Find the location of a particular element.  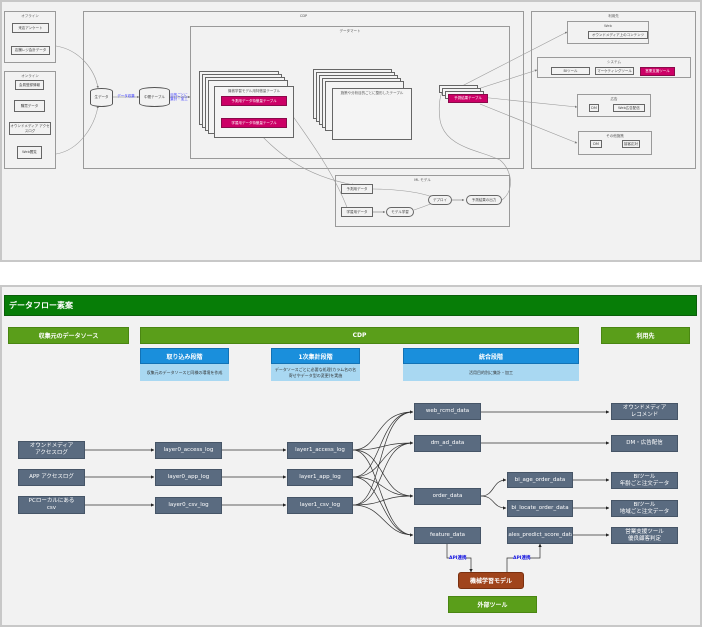

dest-owned-media-recommend: オウンドメディア レコメンド is located at coordinates (644, 411).